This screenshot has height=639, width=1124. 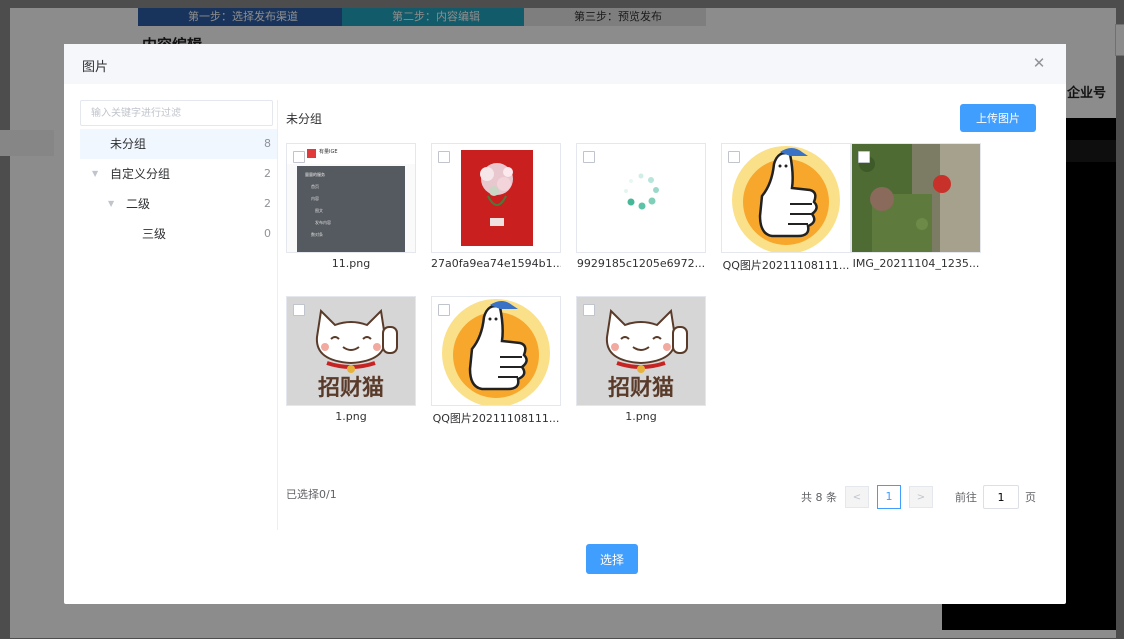 I want to click on tree-node-label: 三级, so click(x=154, y=234).